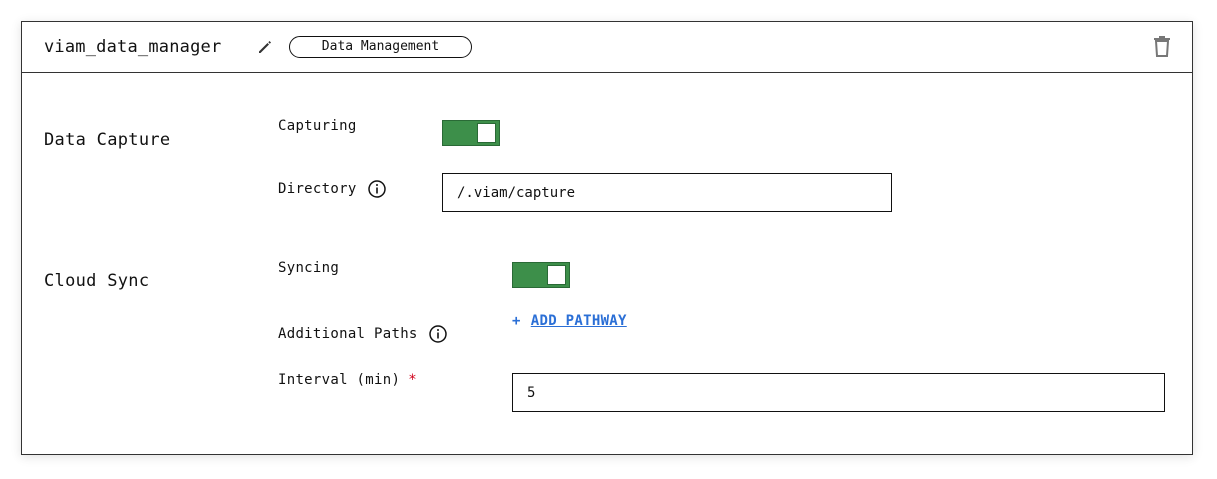  I want to click on capturing-label-text: Capturing, so click(317, 126).